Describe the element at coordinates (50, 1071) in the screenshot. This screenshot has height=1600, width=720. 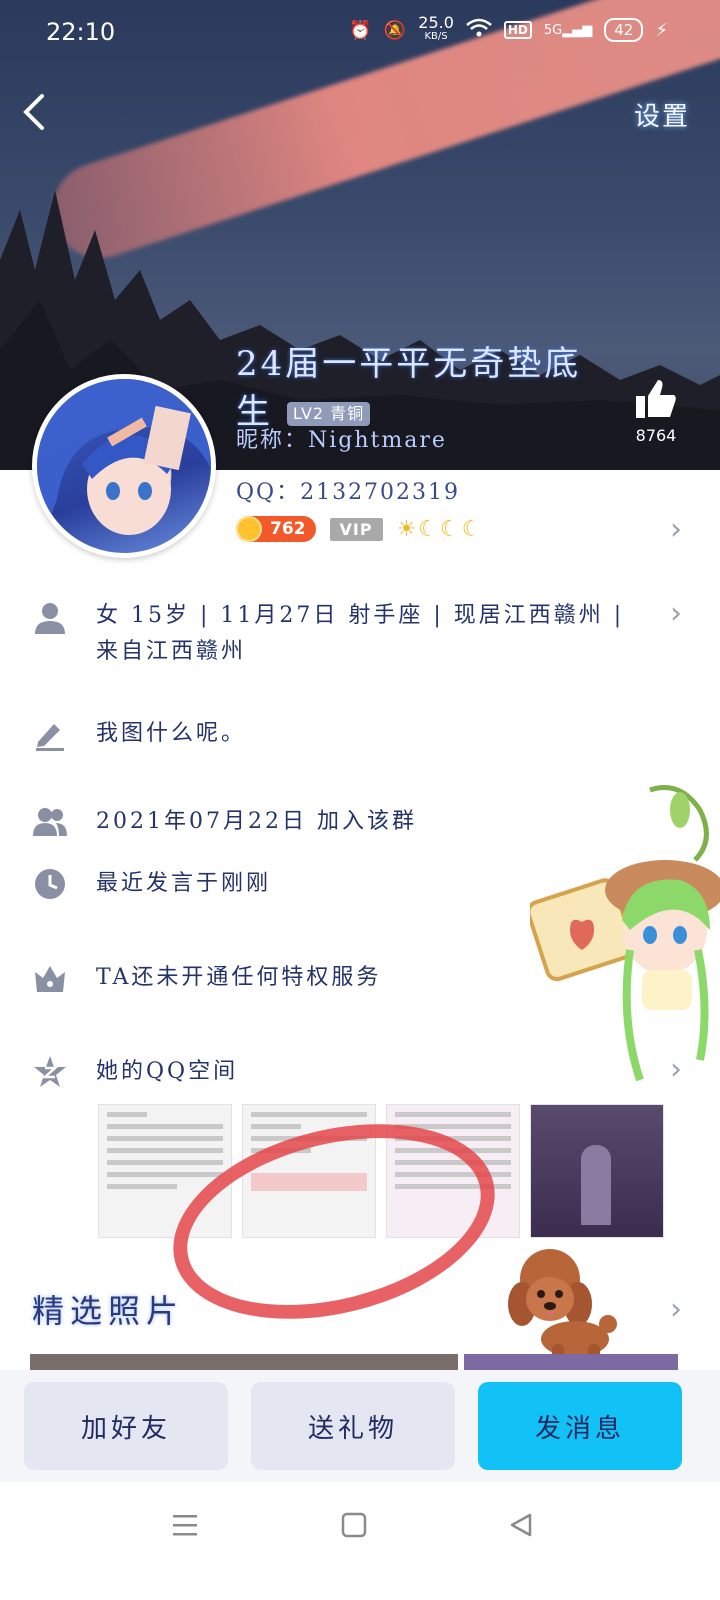
I see `qzone-star-icon` at that location.